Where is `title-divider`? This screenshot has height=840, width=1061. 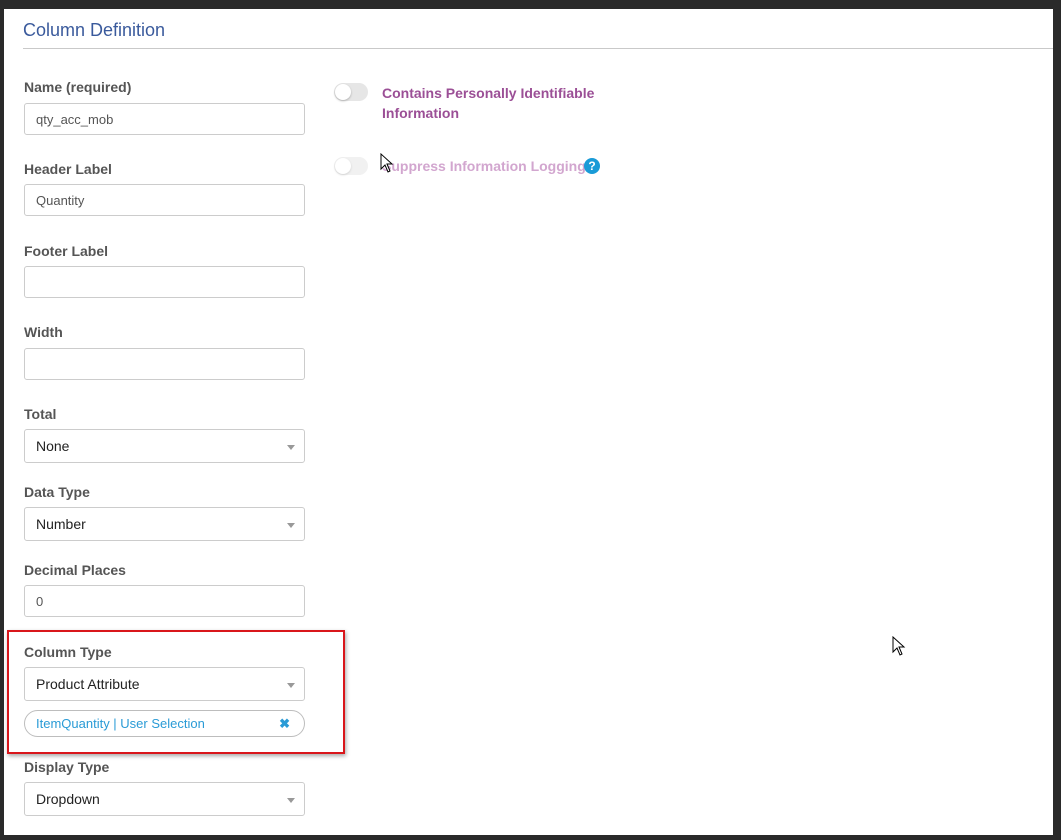
title-divider is located at coordinates (538, 48).